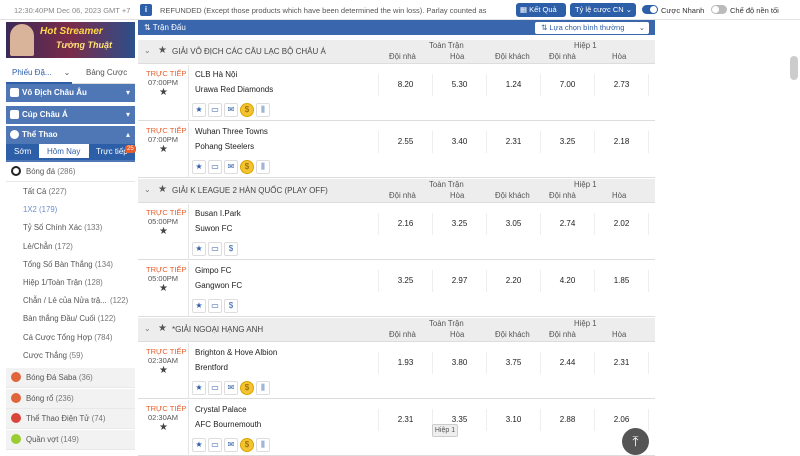 This screenshot has width=800, height=456. I want to click on odds-cell: 2.06, so click(621, 420).